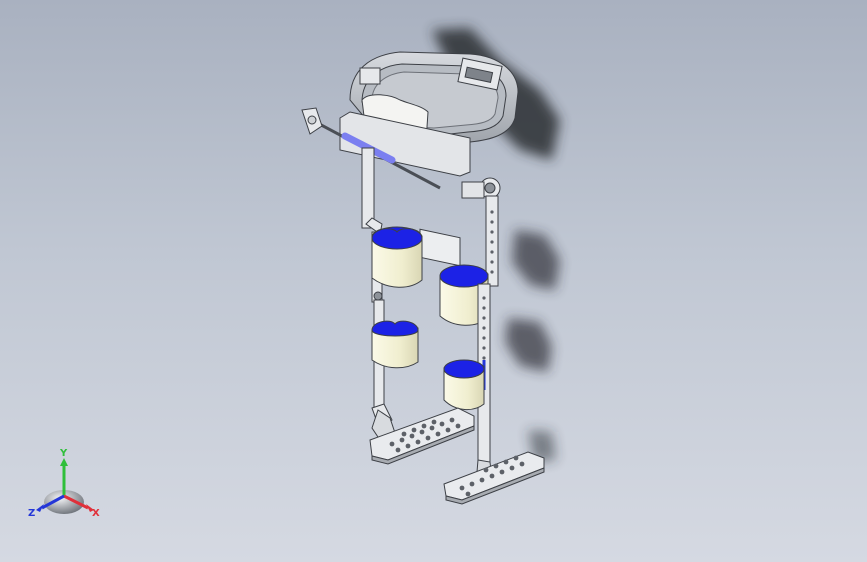 The image size is (867, 562). I want to click on right-foot-plate, so click(494, 478).